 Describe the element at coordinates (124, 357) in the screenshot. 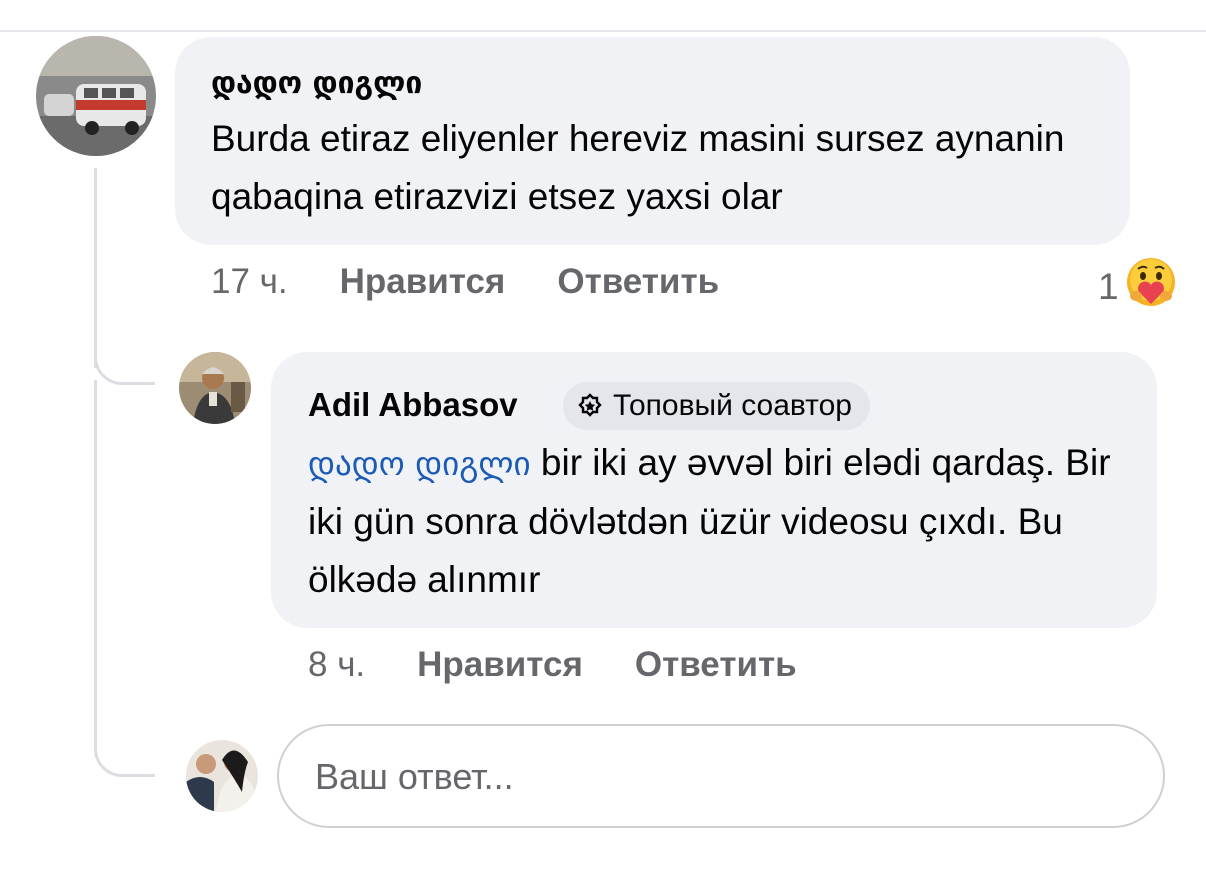

I see `thread-connector-reply` at that location.